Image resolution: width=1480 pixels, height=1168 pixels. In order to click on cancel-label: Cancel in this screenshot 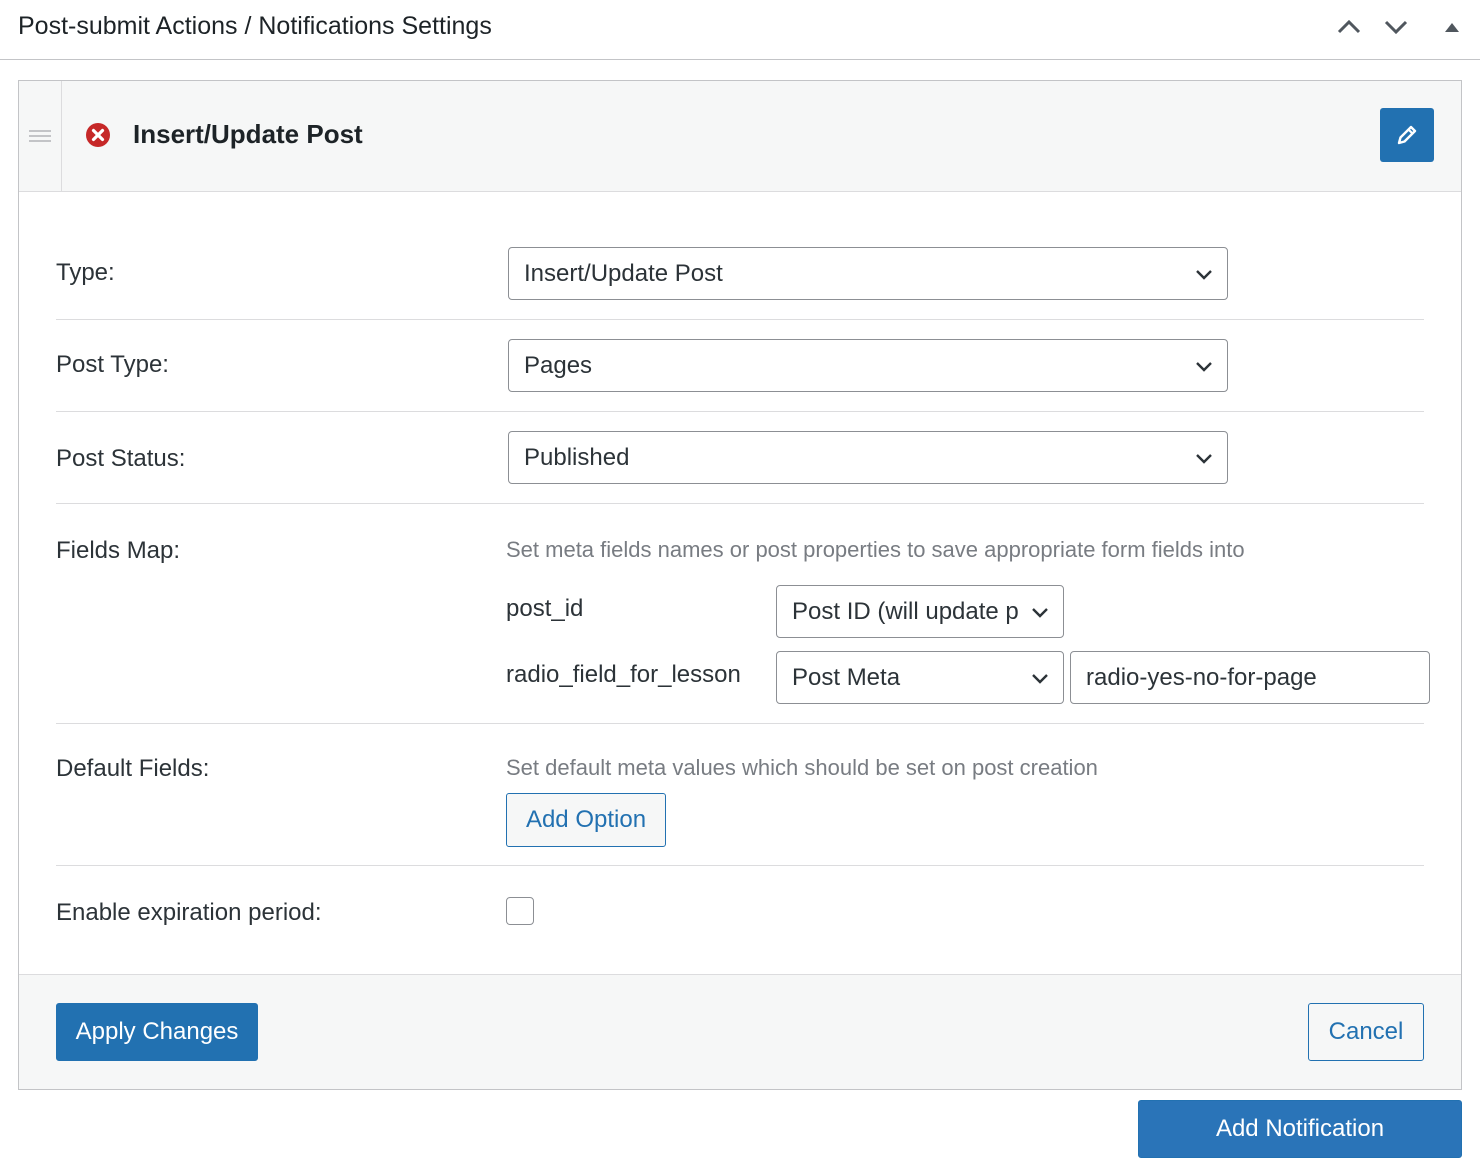, I will do `click(1366, 1031)`.